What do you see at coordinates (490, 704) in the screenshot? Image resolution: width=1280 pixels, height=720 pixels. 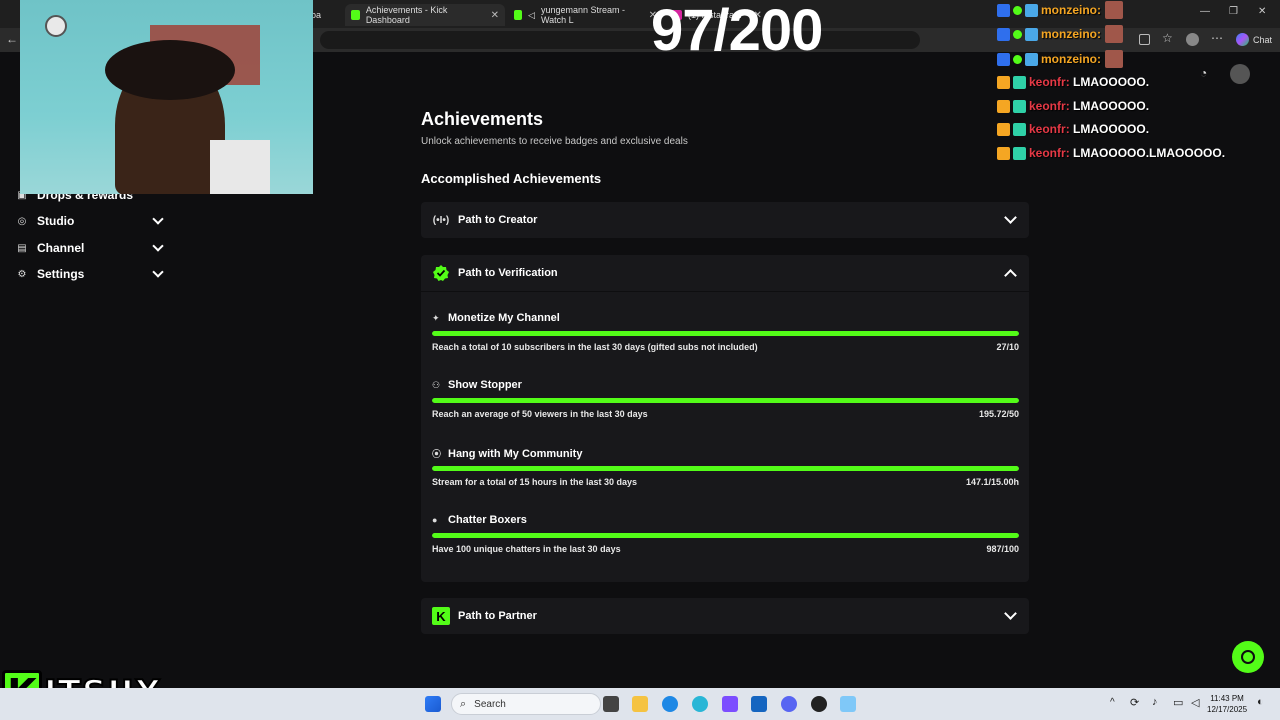 I see `search-placeholder: Search` at bounding box center [490, 704].